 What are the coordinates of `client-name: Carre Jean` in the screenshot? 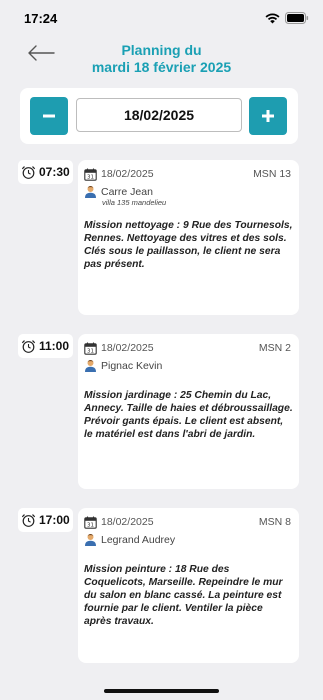 It's located at (127, 191).